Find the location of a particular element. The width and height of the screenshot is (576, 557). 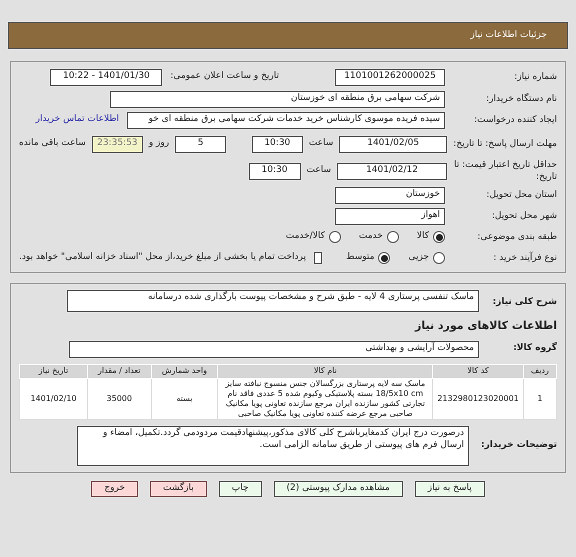

radio-label: جزیی is located at coordinates (418, 257).